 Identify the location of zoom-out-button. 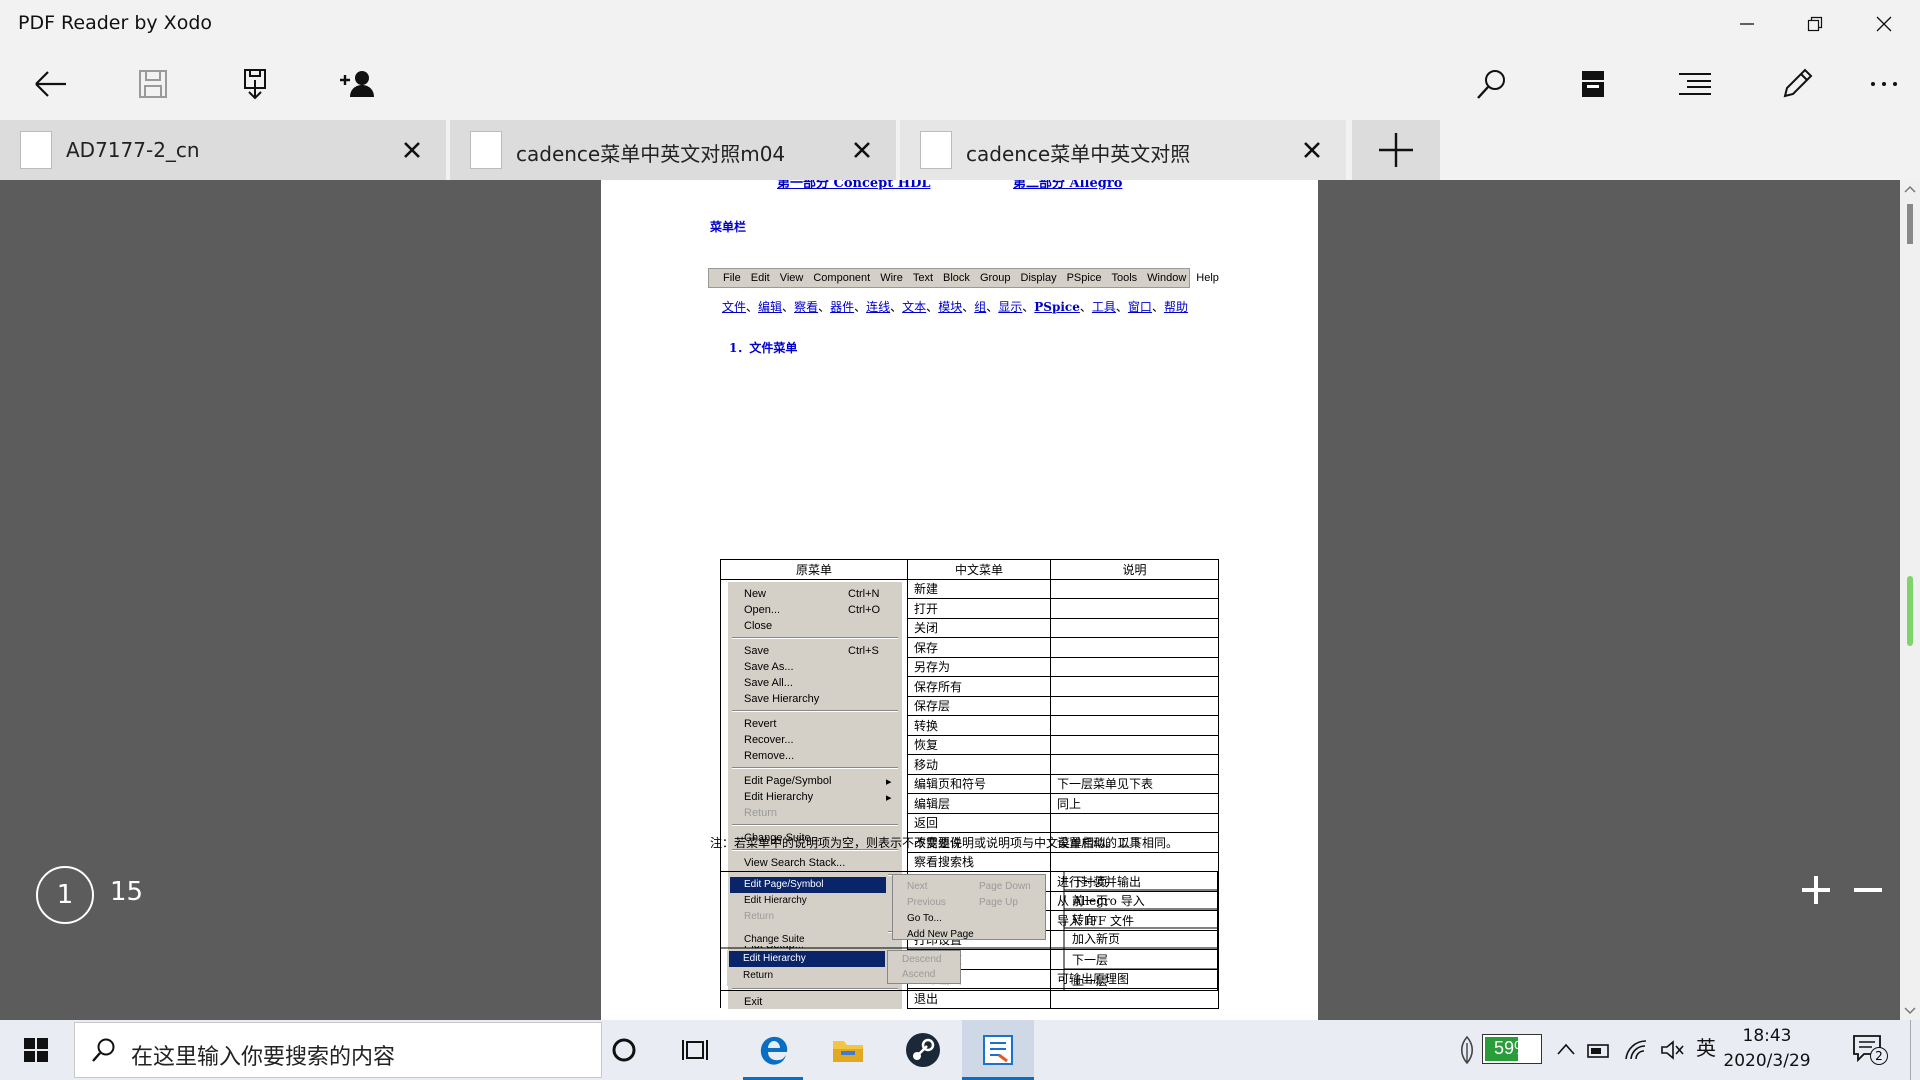
(1868, 890).